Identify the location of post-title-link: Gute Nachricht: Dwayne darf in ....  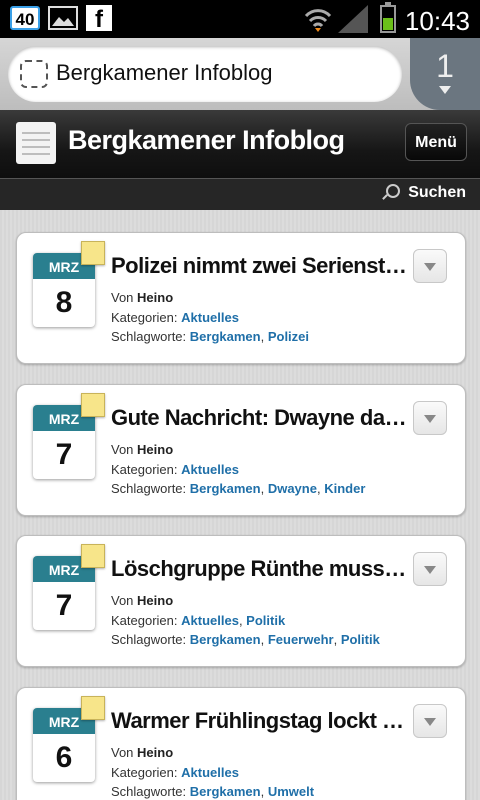
(261, 418).